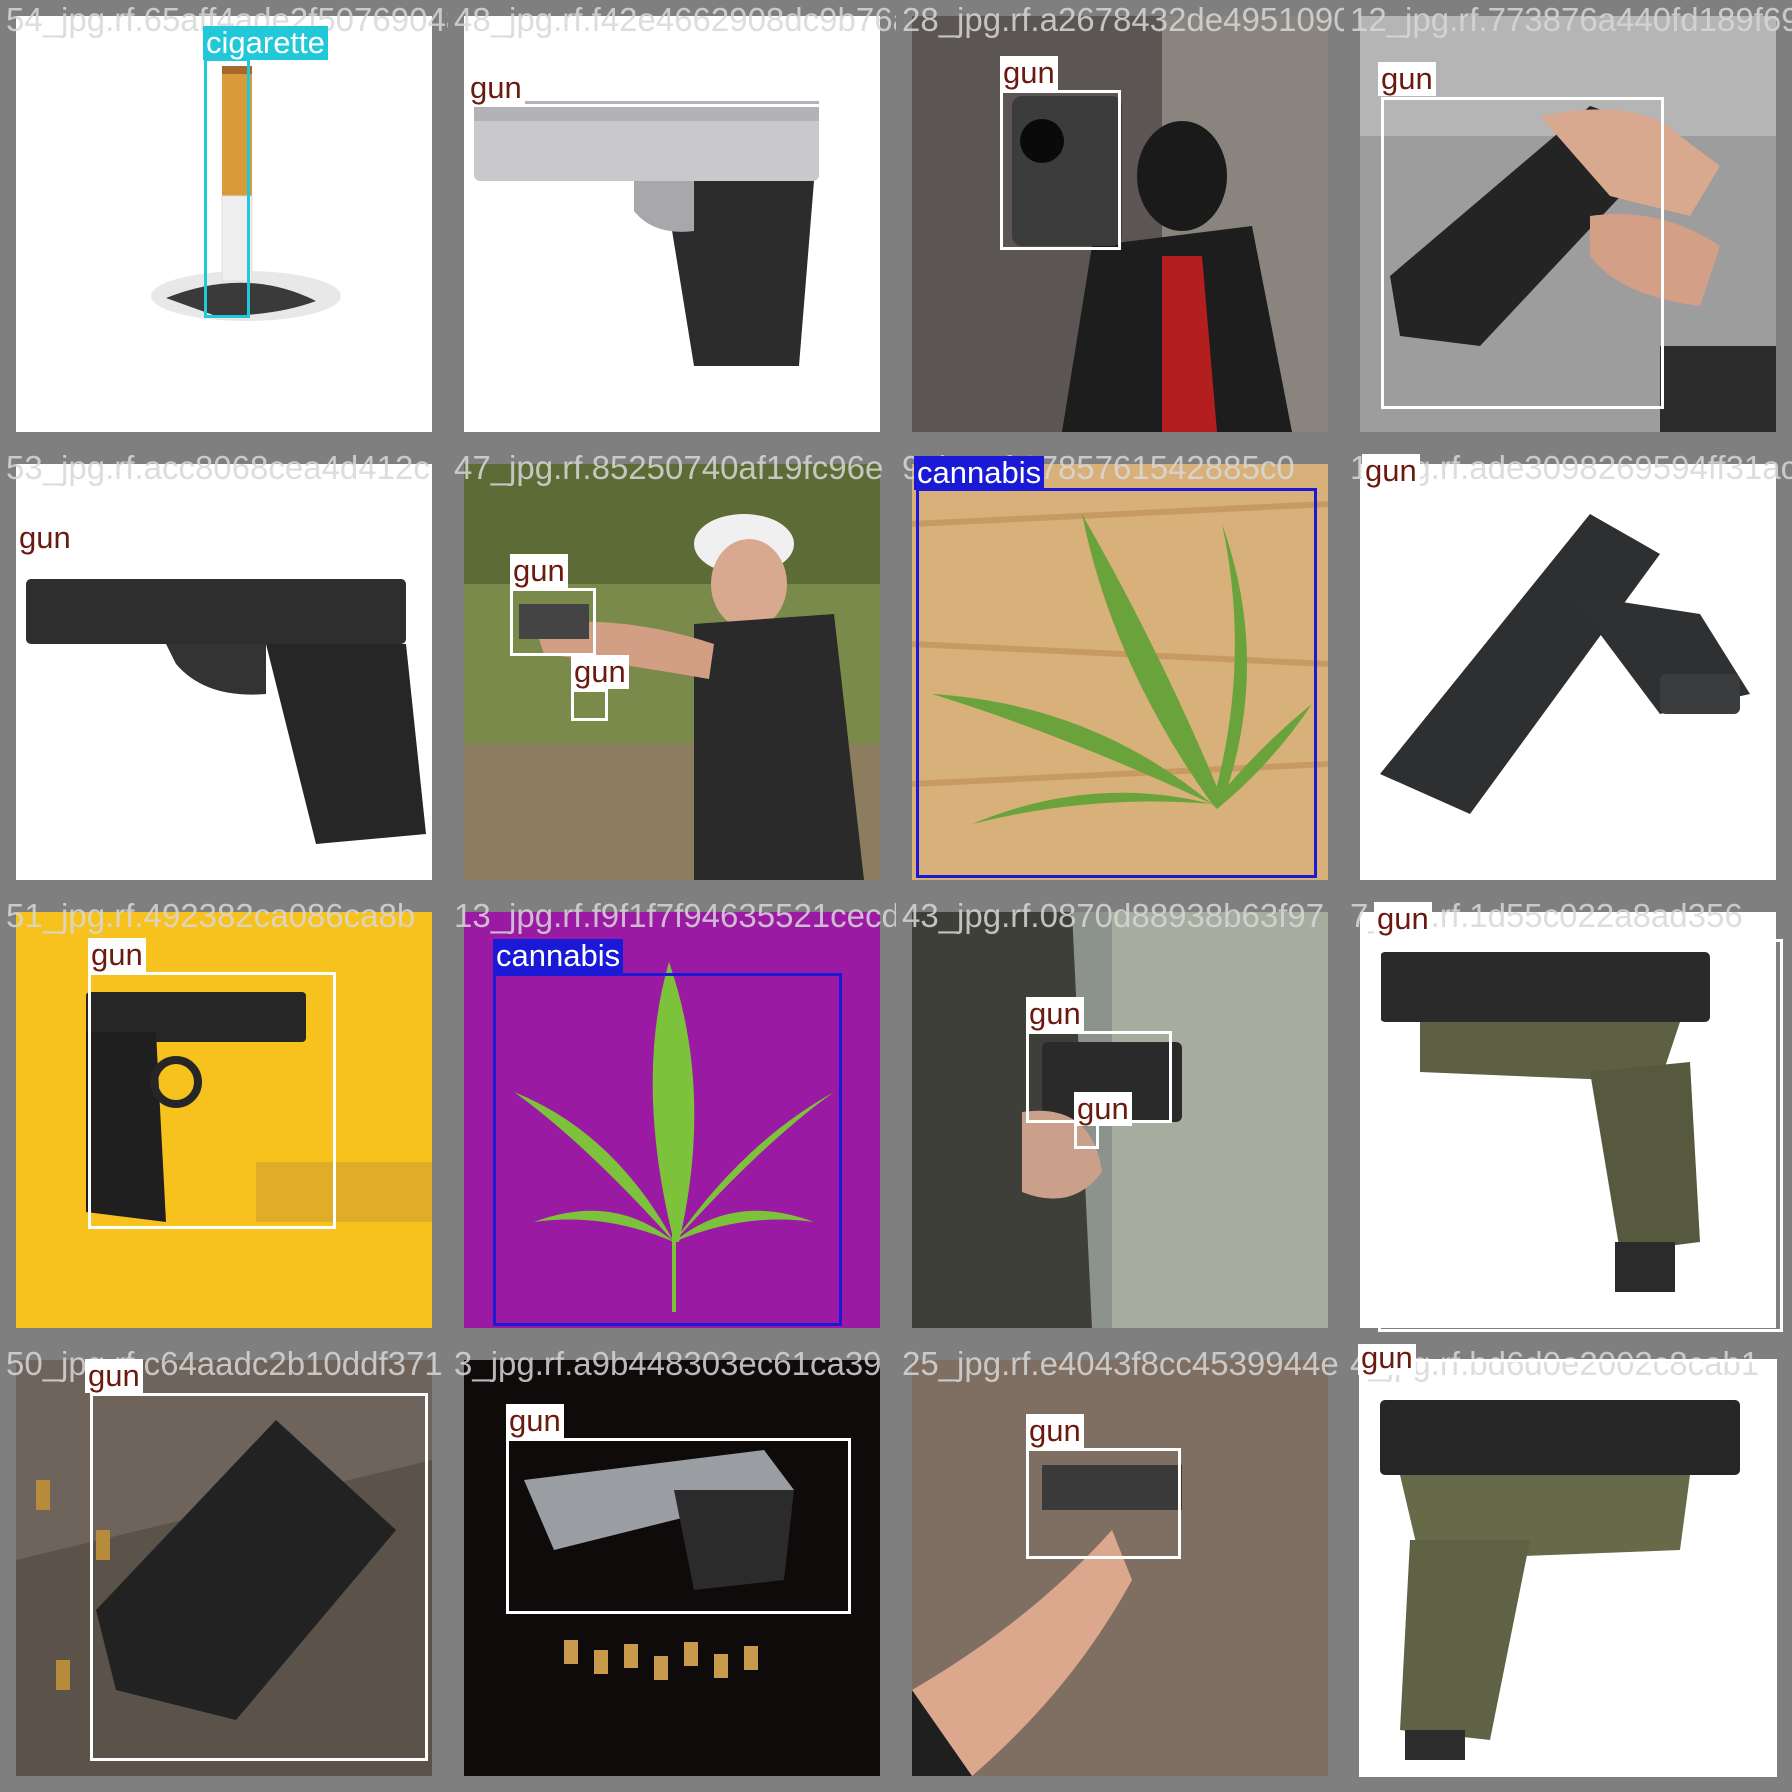  I want to click on tile-13: 3_jpg.rf.a9b448303ec61ca39 gun, so click(672, 1568).